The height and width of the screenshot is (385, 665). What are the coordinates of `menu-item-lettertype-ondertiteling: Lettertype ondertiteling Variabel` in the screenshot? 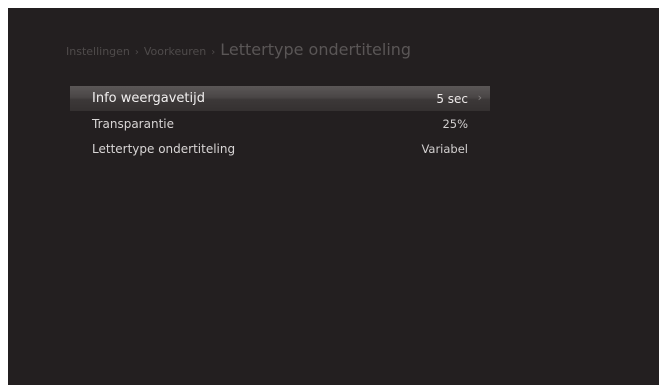 It's located at (280, 148).